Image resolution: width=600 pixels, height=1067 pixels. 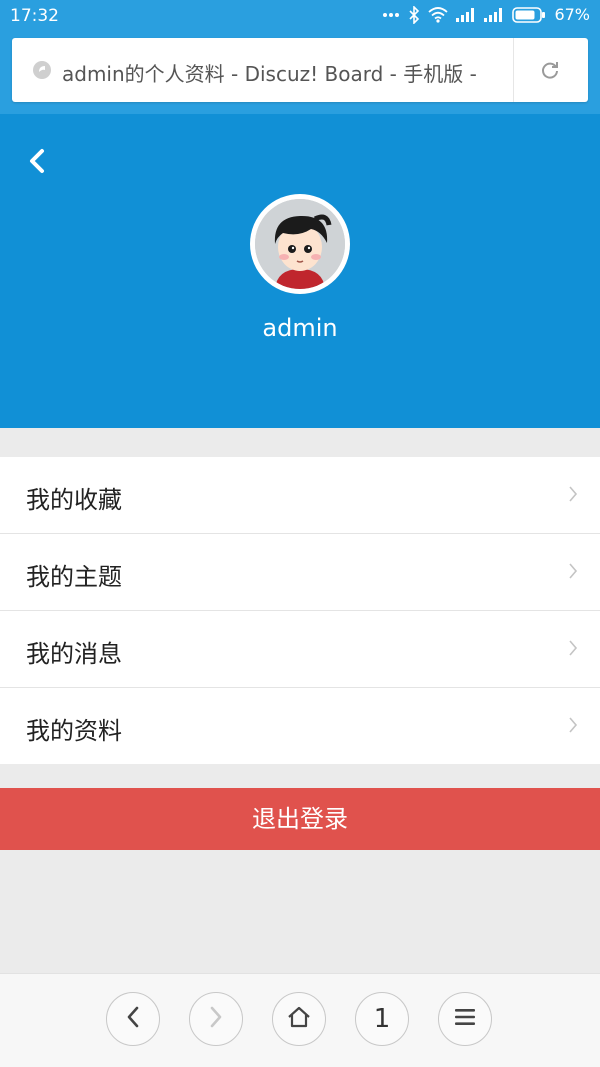 I want to click on back-arrow-icon, so click(x=37, y=161).